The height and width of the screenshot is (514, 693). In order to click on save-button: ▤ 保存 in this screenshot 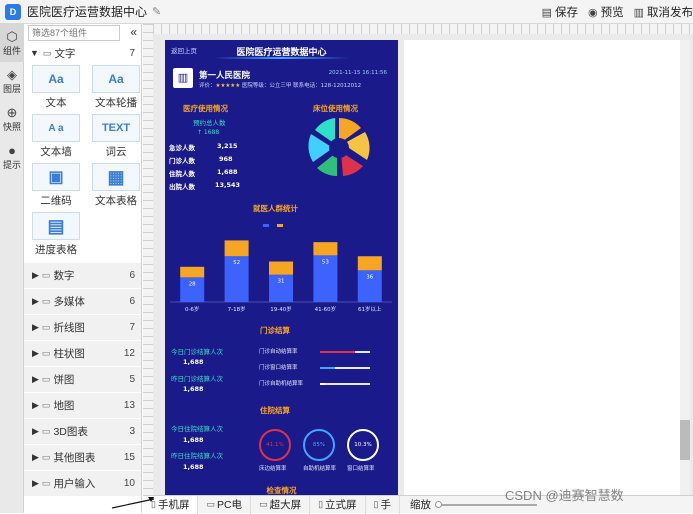, I will do `click(560, 12)`.